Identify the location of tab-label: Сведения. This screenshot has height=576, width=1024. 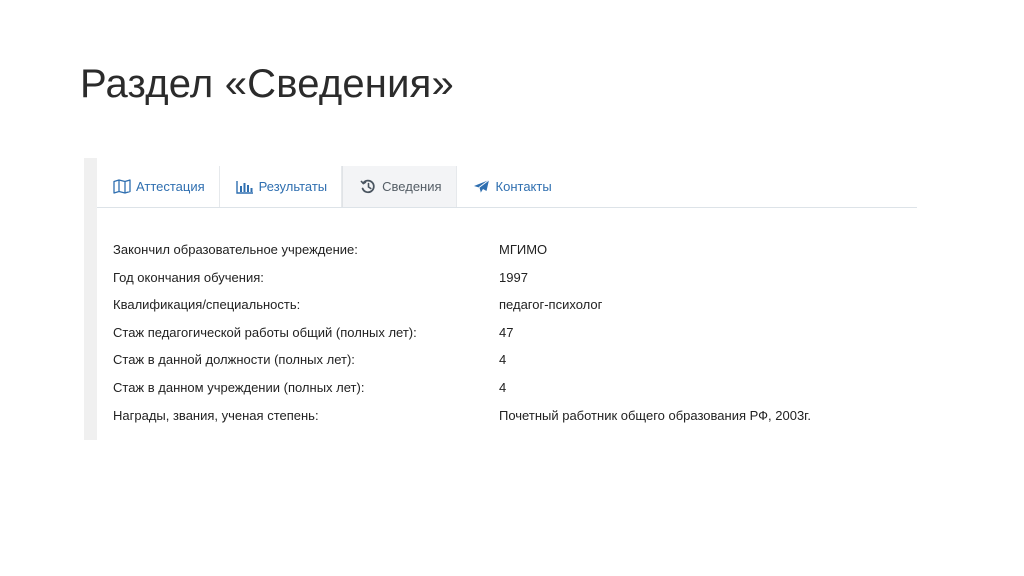
(412, 186).